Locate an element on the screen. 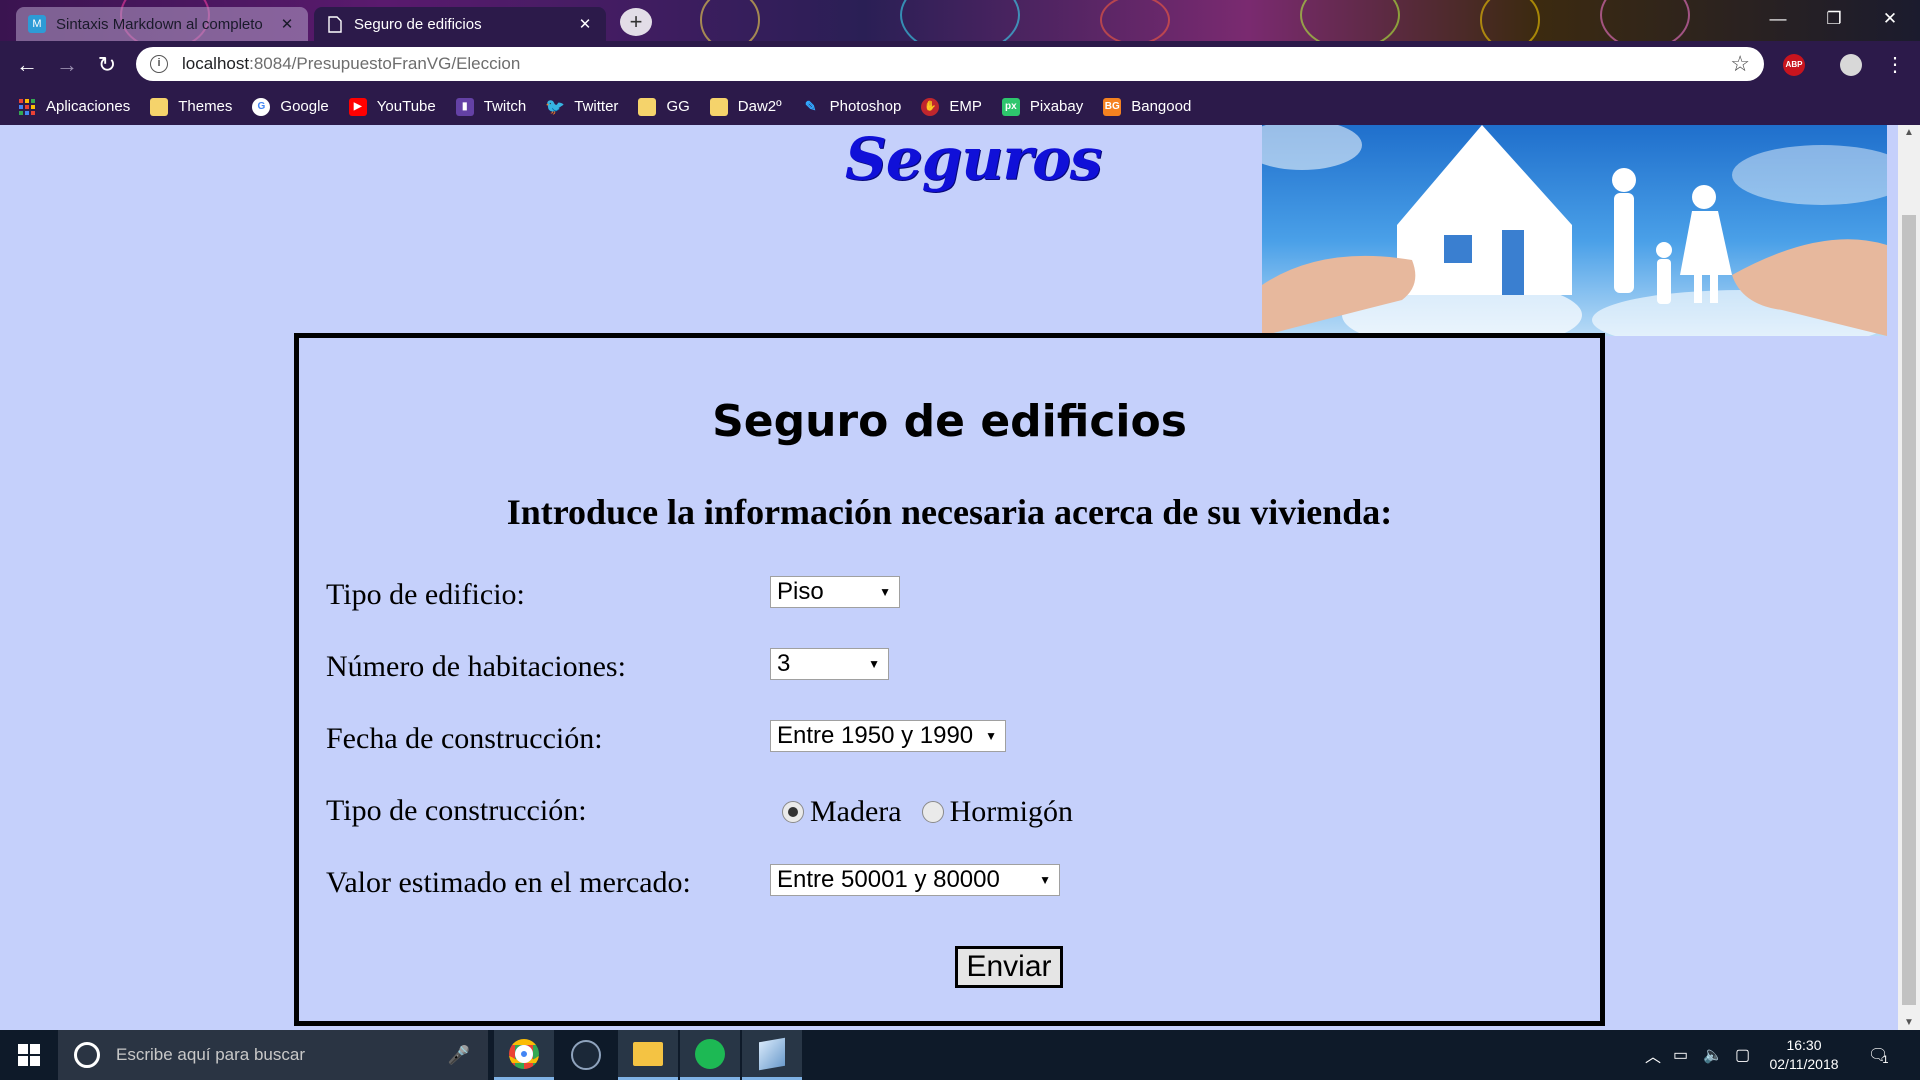 This screenshot has width=1920, height=1080. chrome-icon is located at coordinates (524, 1053).